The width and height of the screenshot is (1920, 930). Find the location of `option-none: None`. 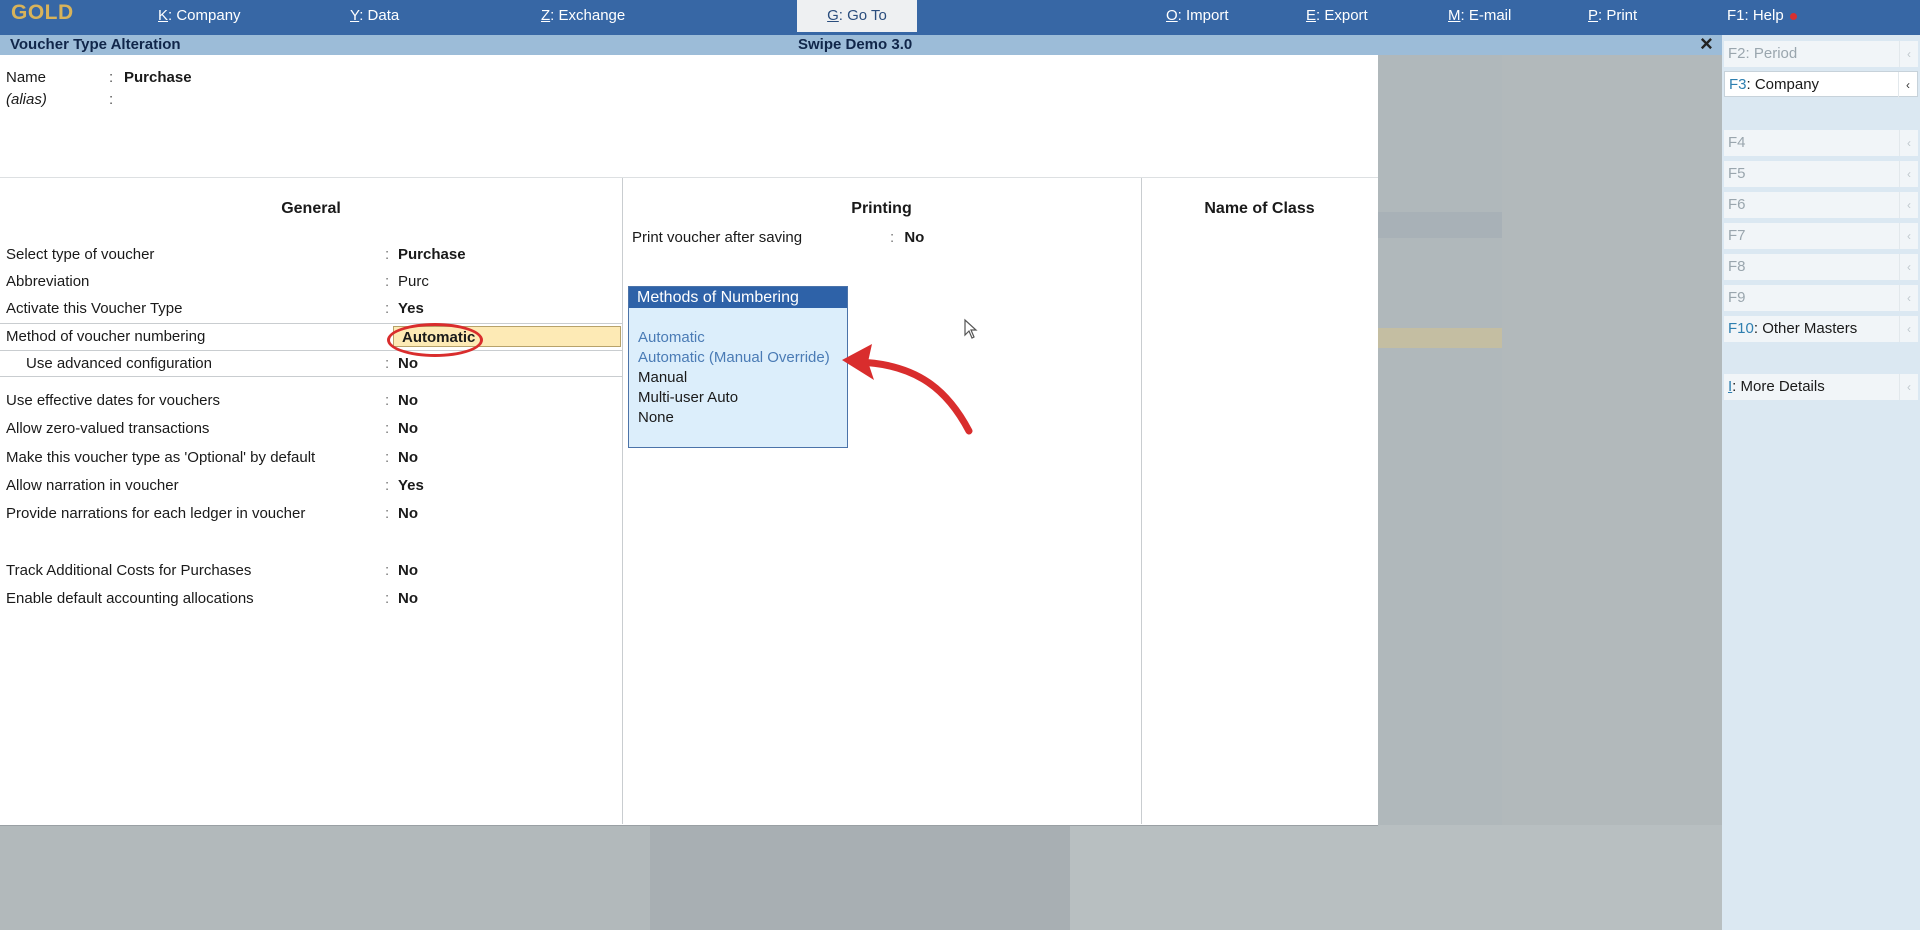

option-none: None is located at coordinates (656, 417).